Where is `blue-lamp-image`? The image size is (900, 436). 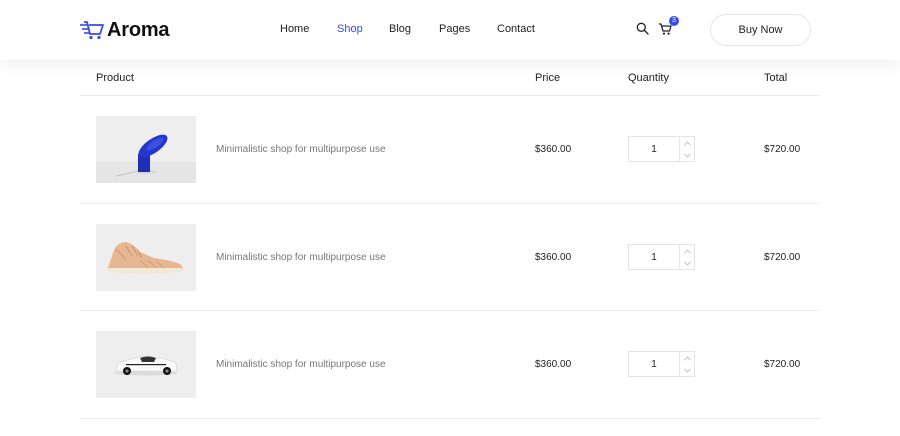
blue-lamp-image is located at coordinates (146, 149).